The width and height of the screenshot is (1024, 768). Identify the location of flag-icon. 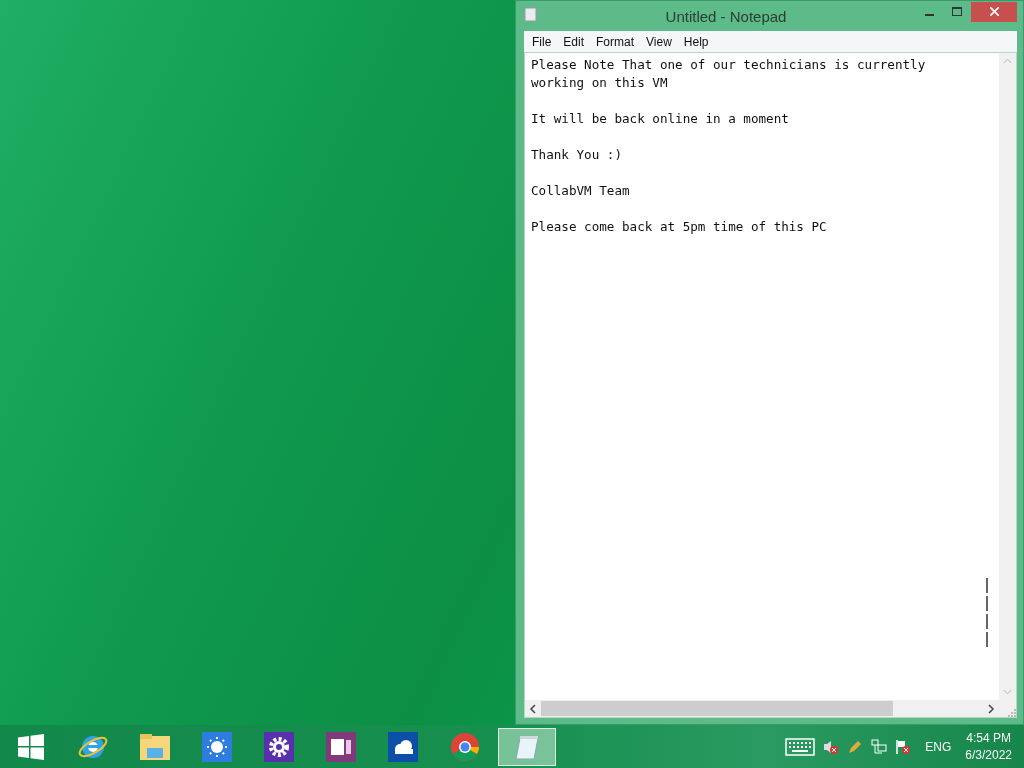
(903, 746).